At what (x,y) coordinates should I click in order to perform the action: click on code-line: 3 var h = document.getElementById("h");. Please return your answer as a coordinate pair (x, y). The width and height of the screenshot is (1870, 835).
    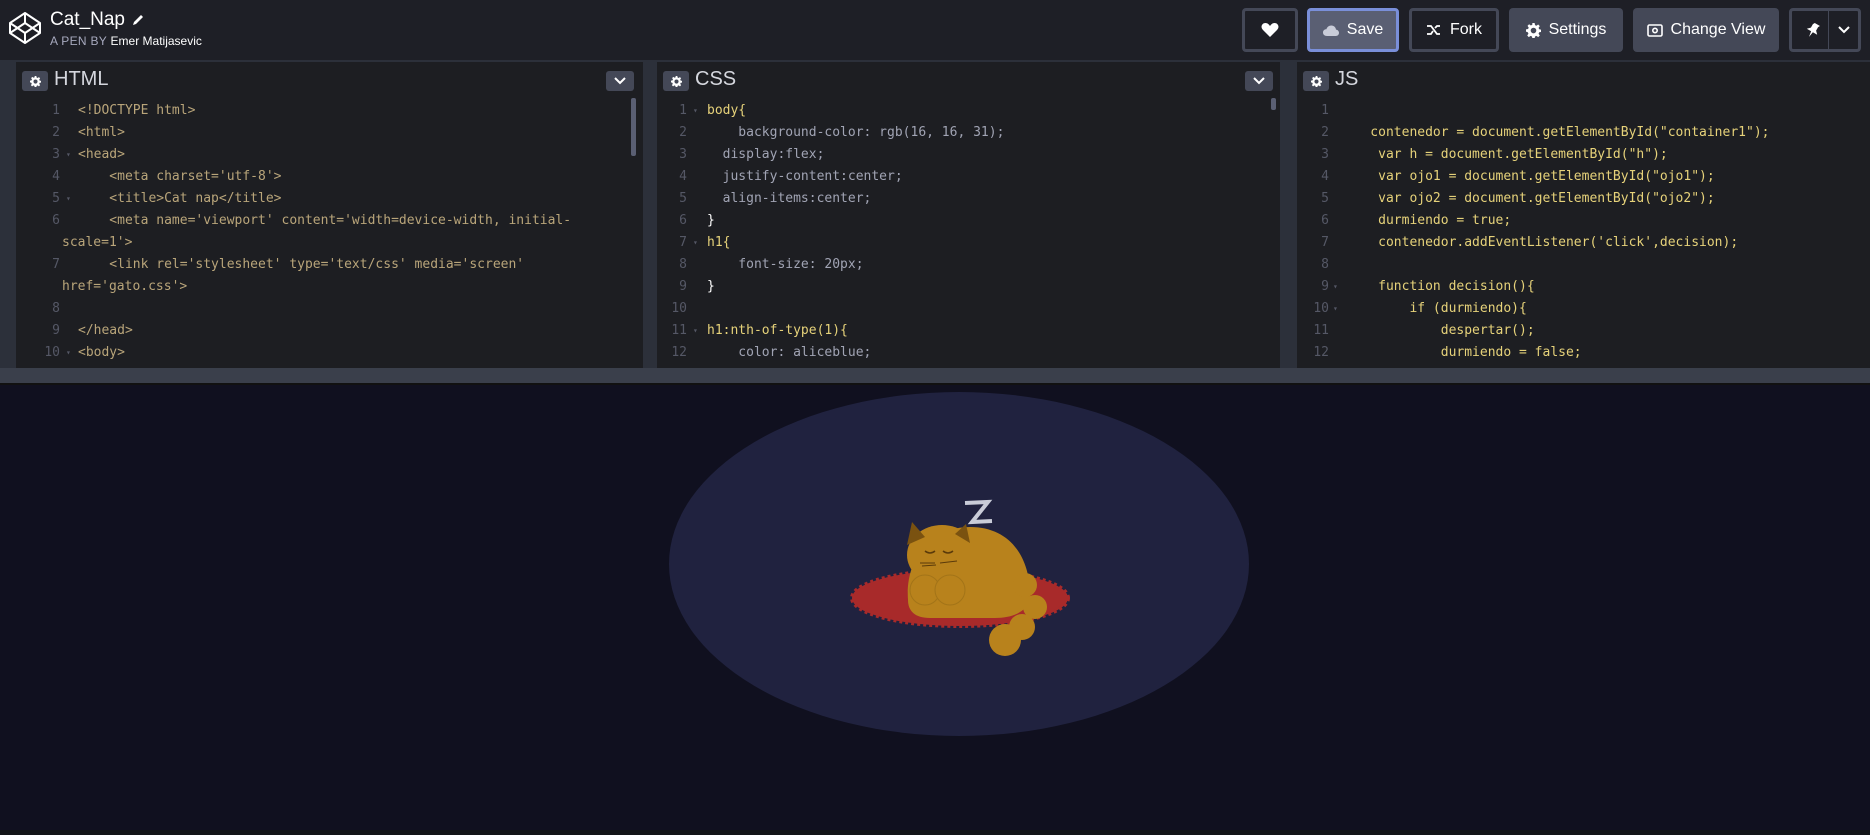
    Looking at the image, I should click on (1583, 155).